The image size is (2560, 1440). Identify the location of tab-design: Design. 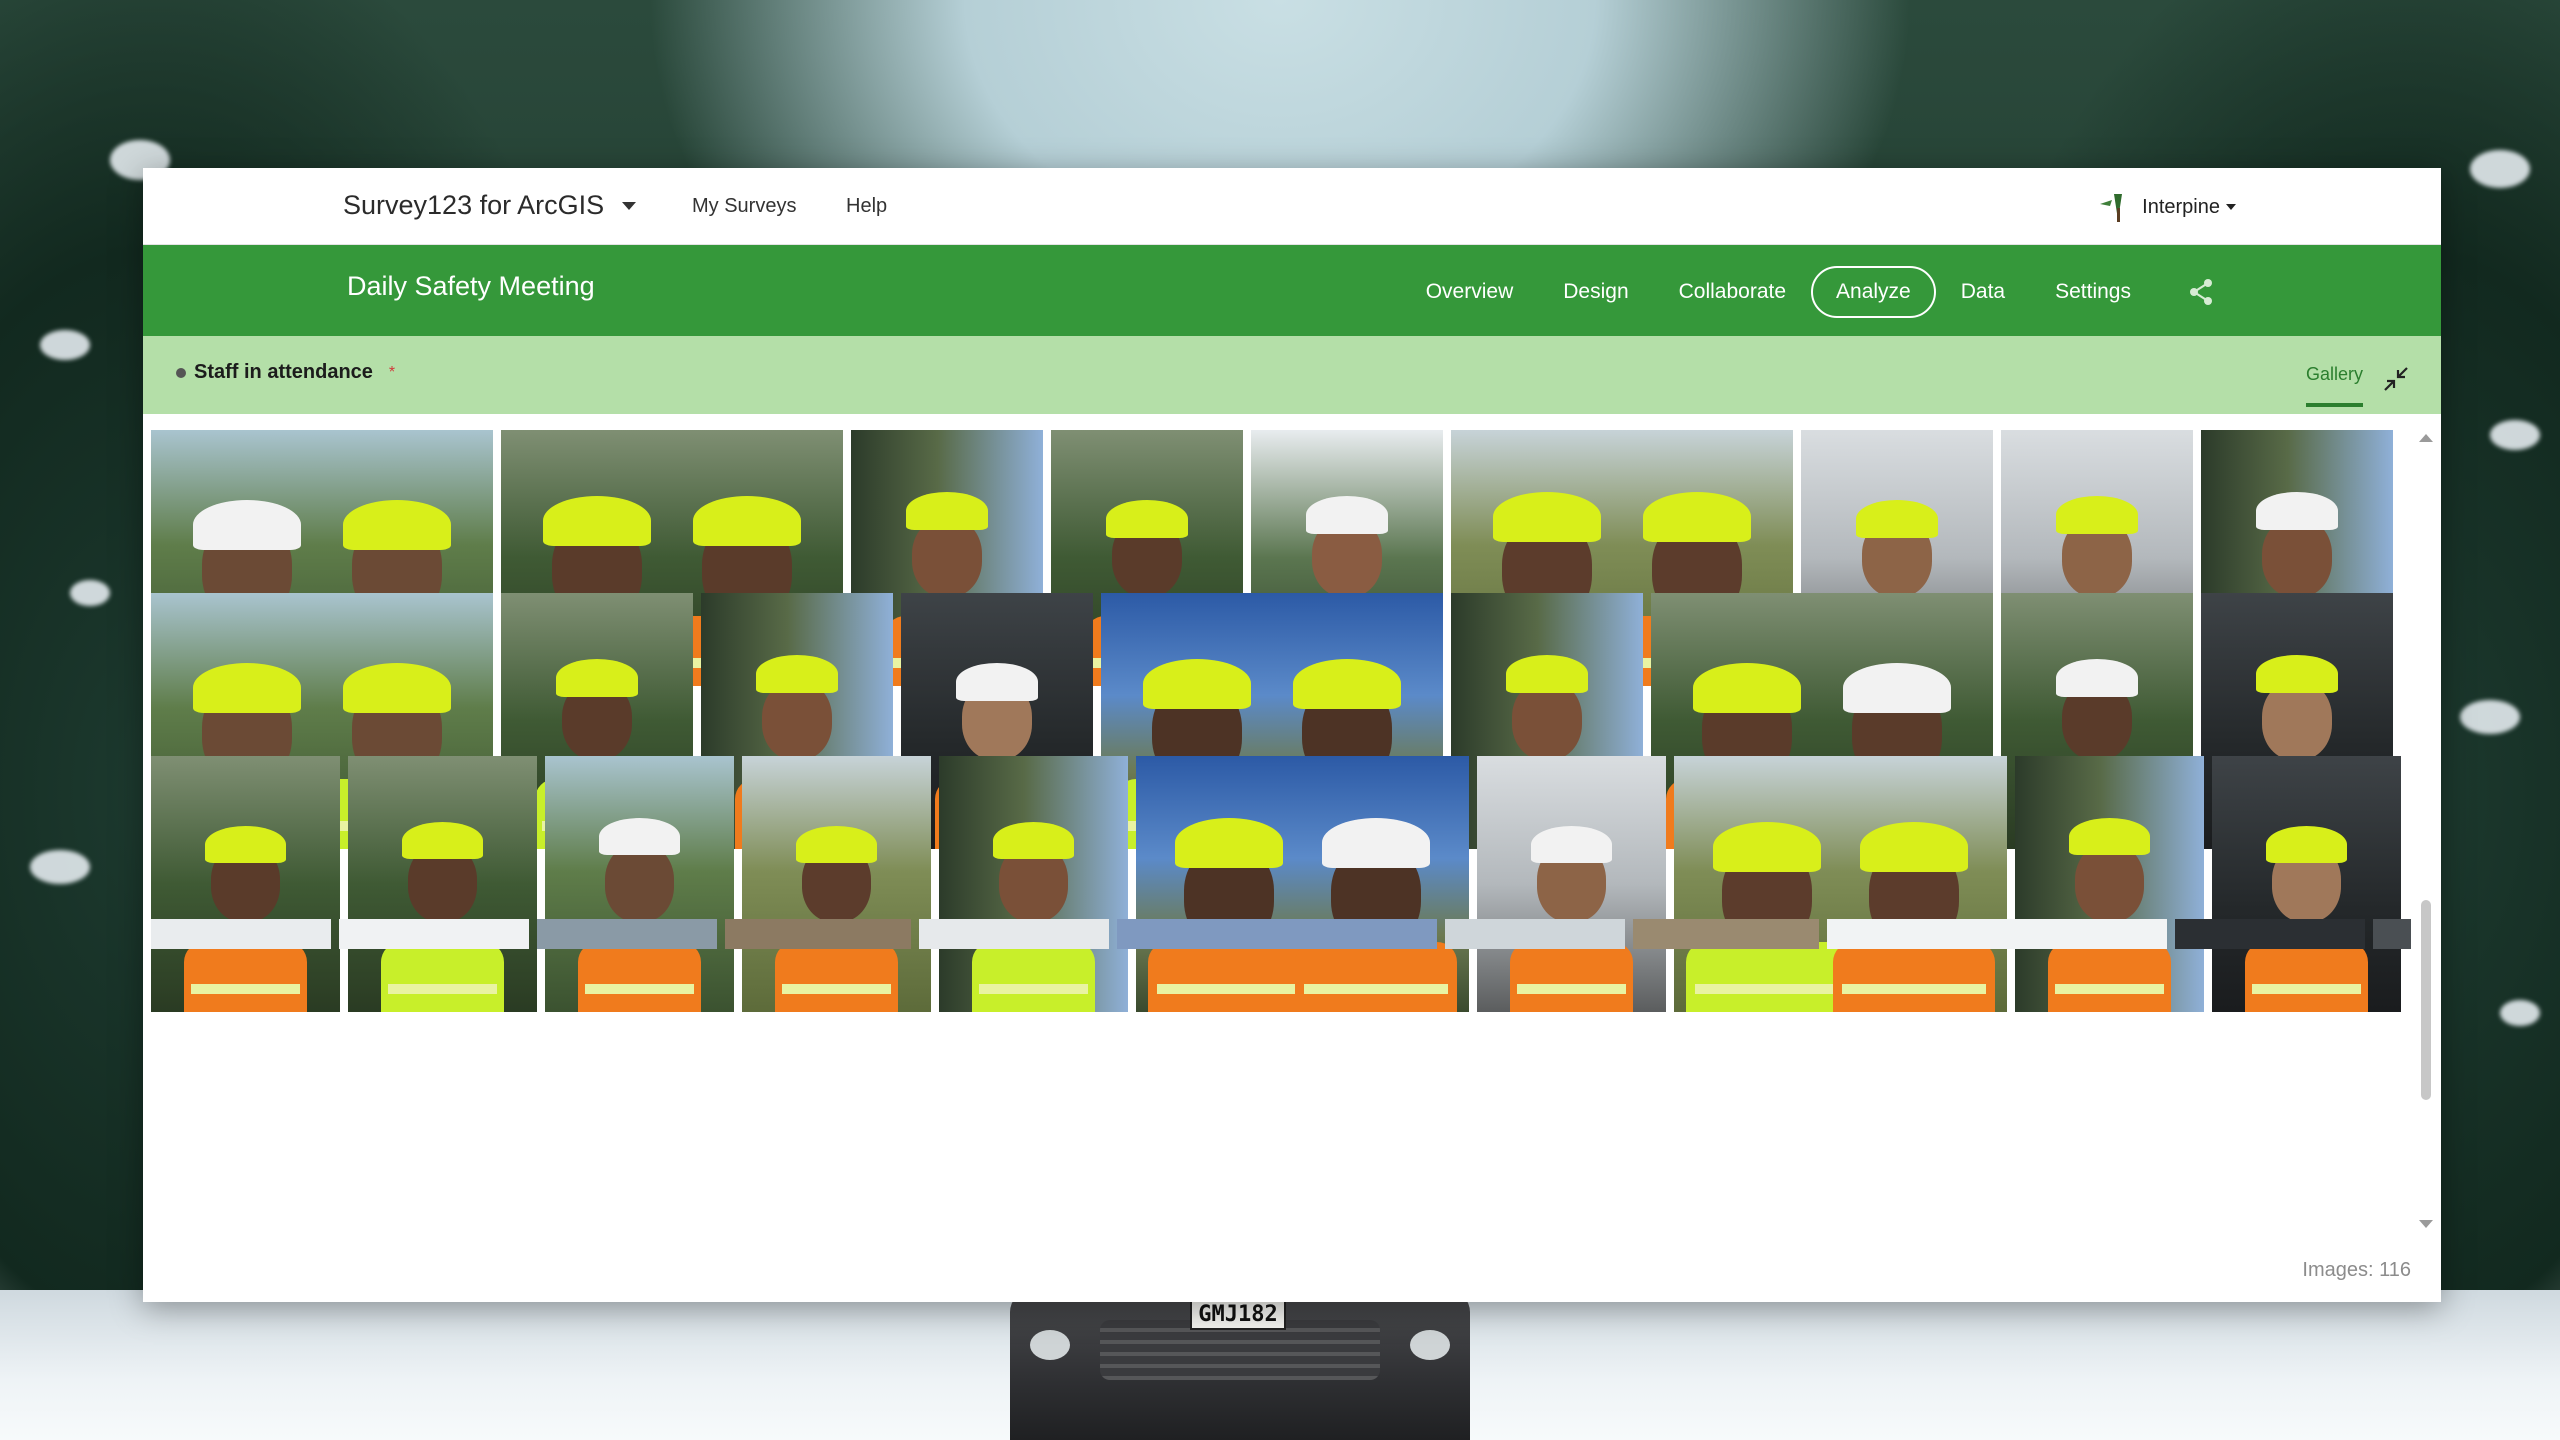
(1595, 292).